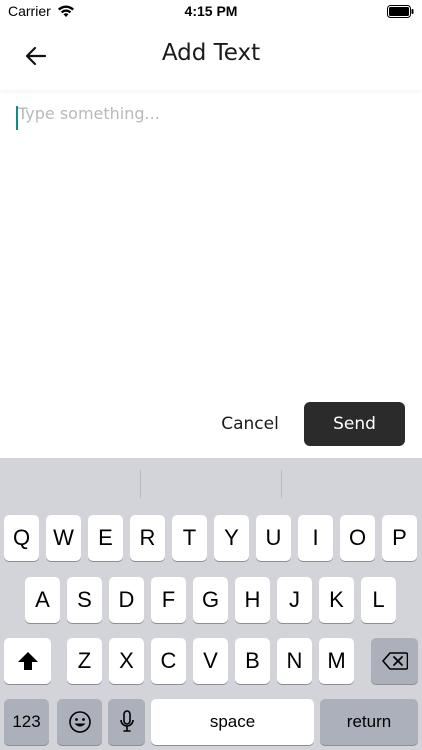  I want to click on key-p: P, so click(399, 538).